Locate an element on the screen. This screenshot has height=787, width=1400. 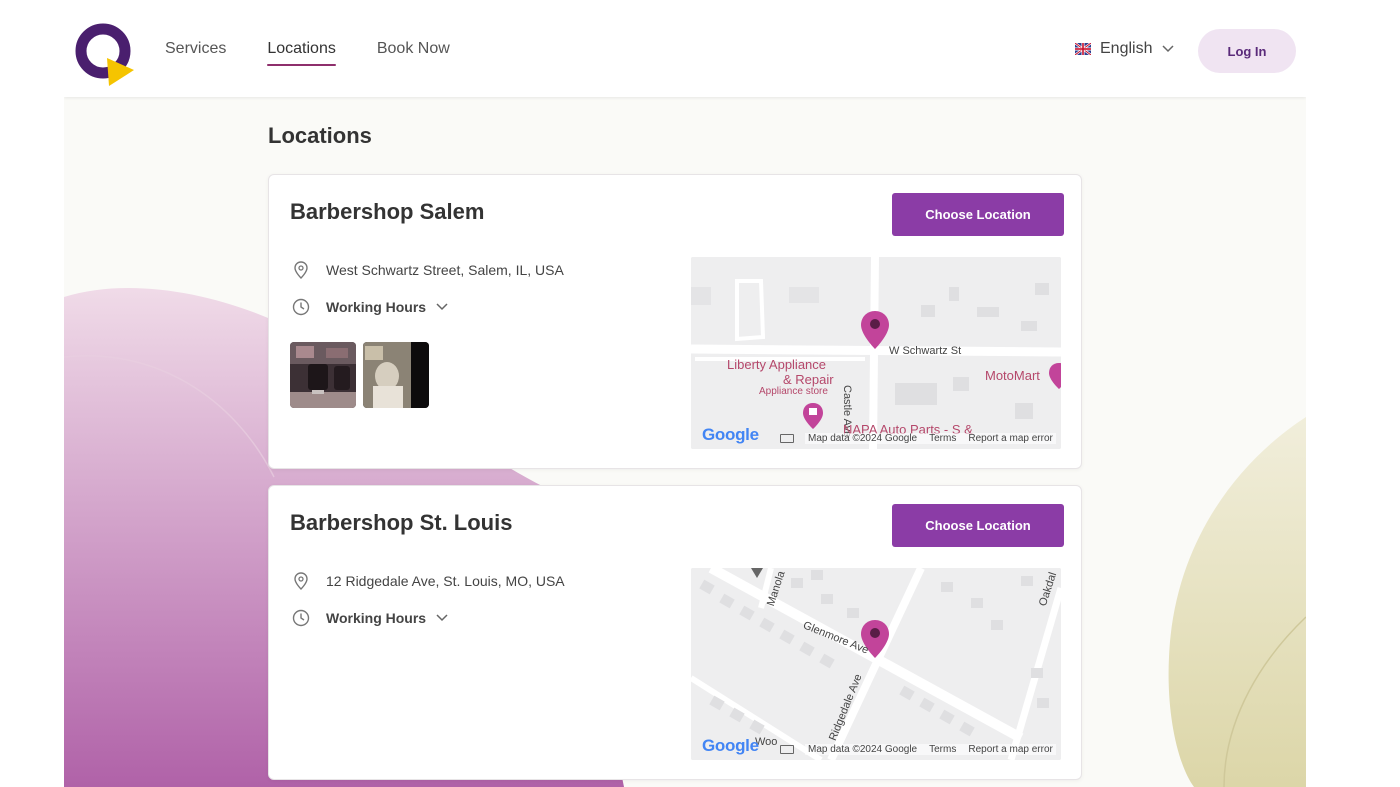
login-button: Log In is located at coordinates (1247, 51).